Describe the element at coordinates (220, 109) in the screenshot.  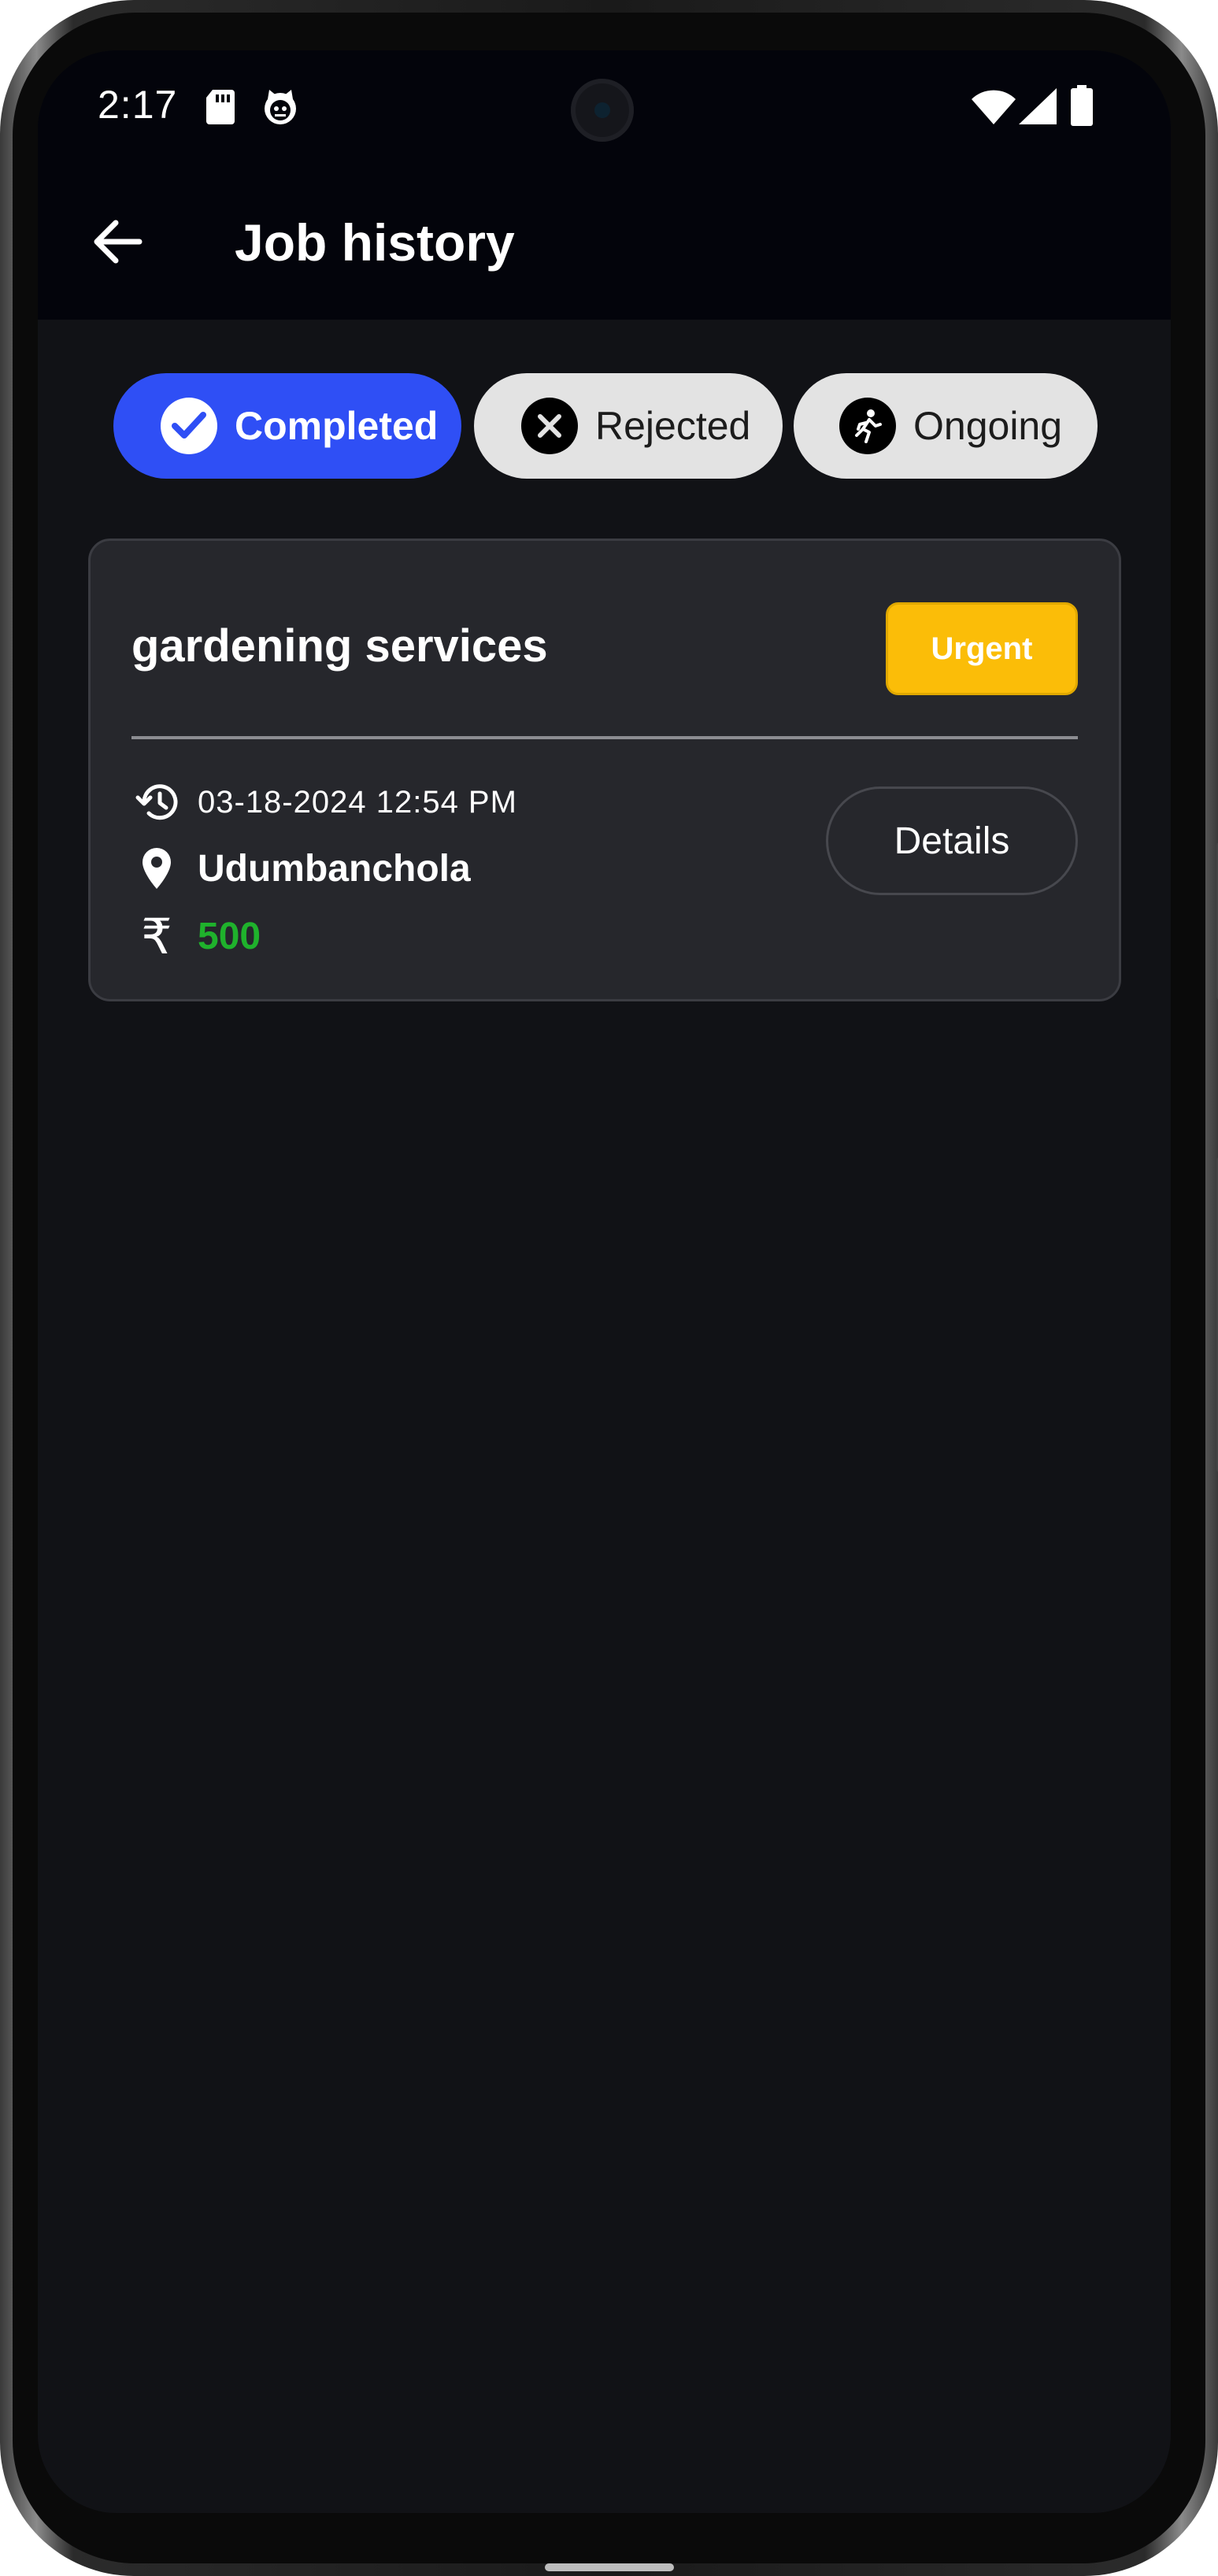
I see `sd-card-icon` at that location.